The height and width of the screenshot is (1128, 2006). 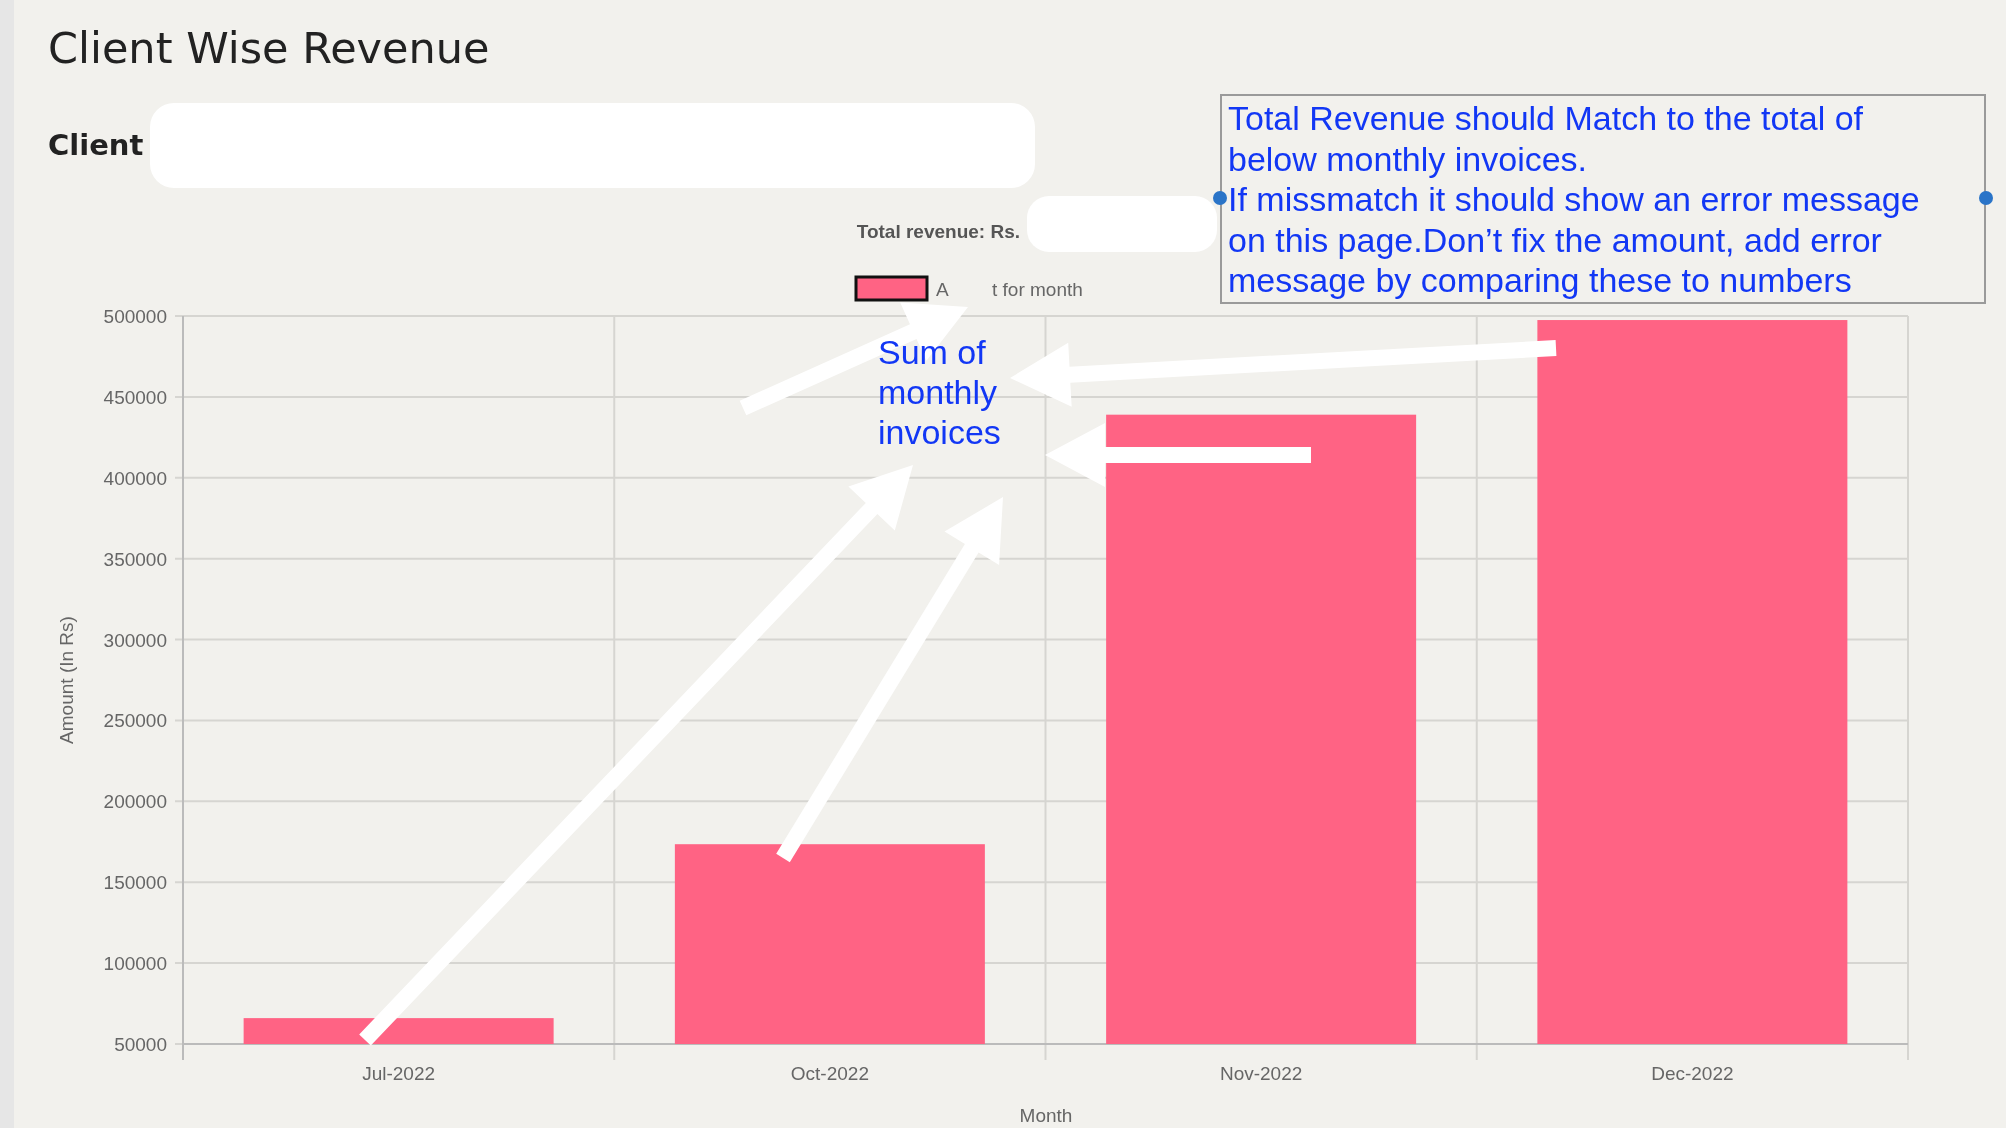 What do you see at coordinates (96, 145) in the screenshot?
I see `client-label: Client` at bounding box center [96, 145].